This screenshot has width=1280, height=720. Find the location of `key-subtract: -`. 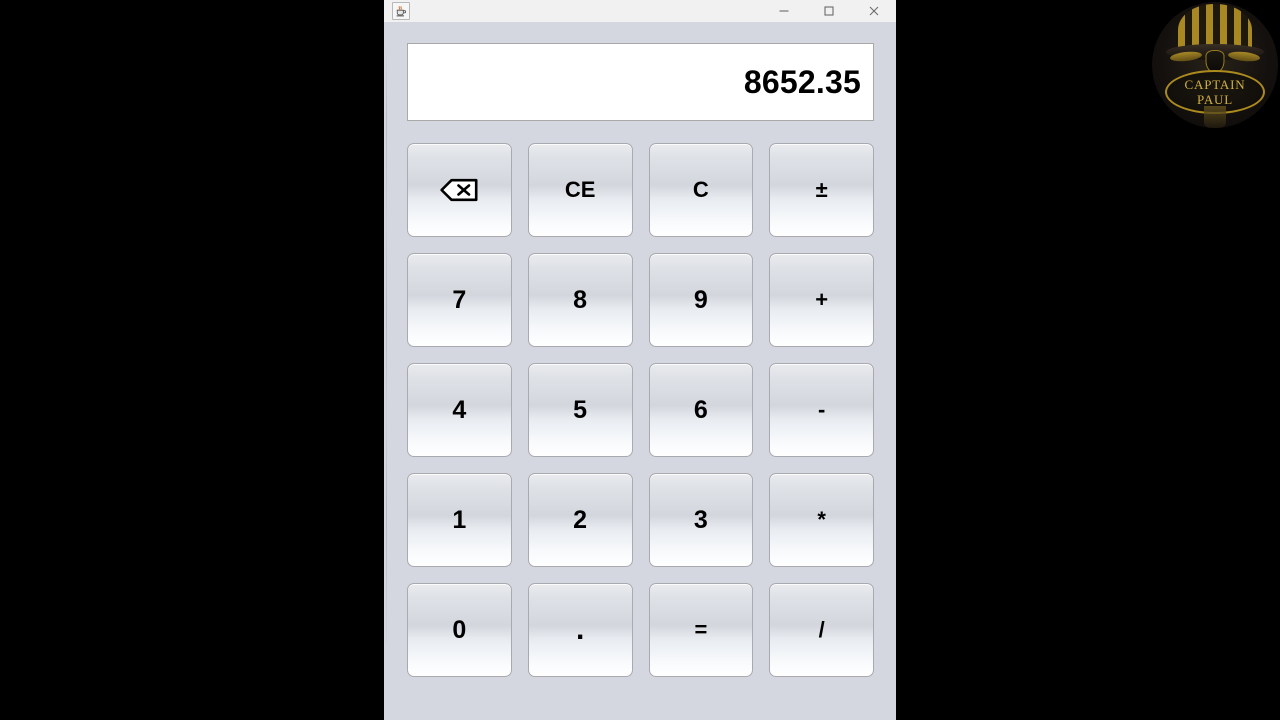

key-subtract: - is located at coordinates (821, 410).